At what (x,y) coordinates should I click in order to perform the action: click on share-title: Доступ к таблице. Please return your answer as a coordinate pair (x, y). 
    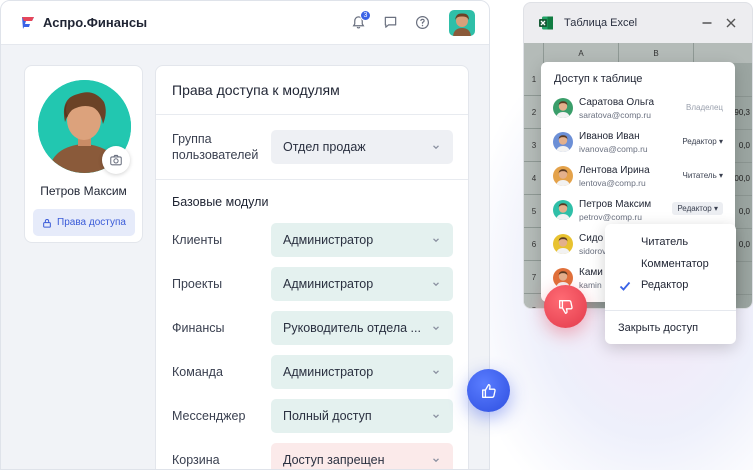
    Looking at the image, I should click on (598, 79).